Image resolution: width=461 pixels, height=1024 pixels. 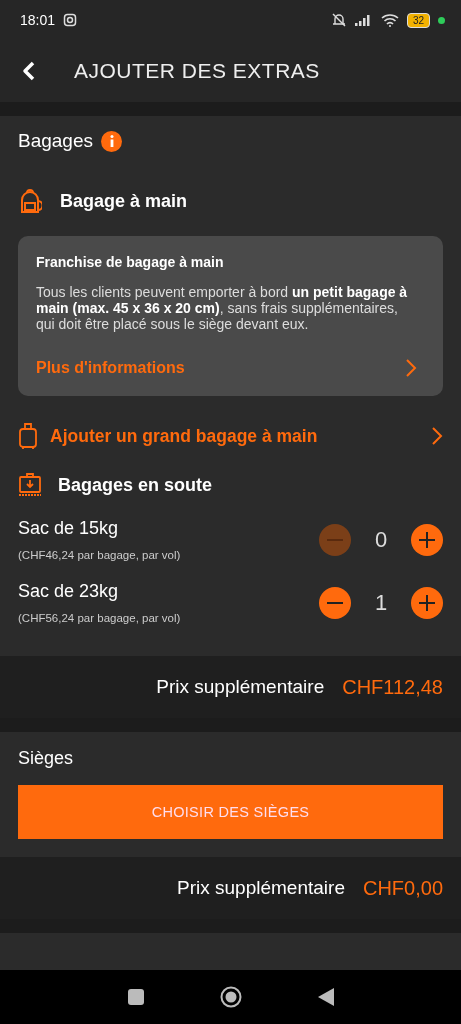 What do you see at coordinates (230, 997) in the screenshot?
I see `home-icon` at bounding box center [230, 997].